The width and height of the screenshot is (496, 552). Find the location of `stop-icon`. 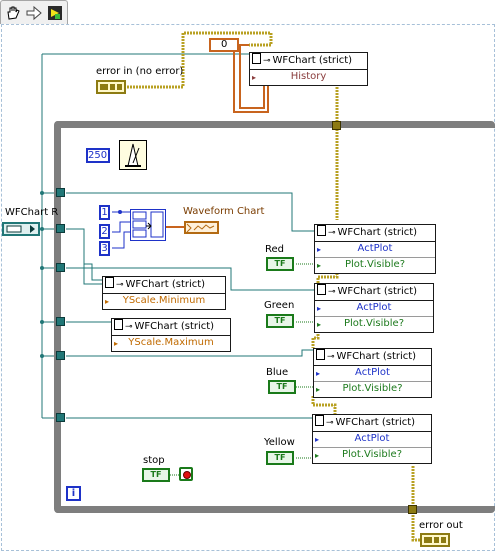

stop-icon is located at coordinates (187, 475).